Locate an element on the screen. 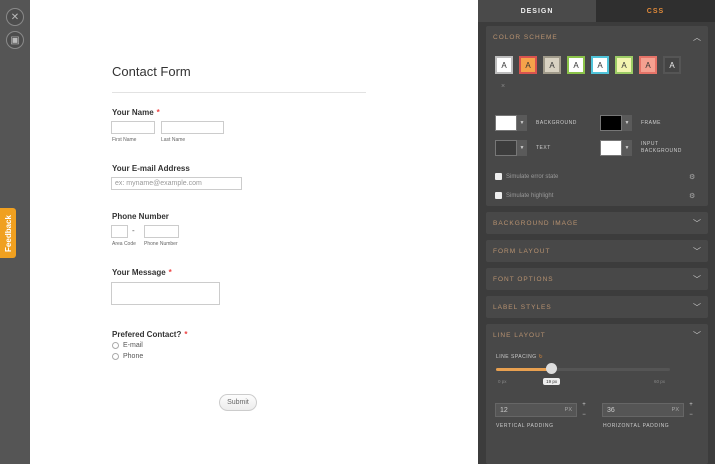 This screenshot has width=715, height=464. label-styles-section: LABEL STYLES ﹀ is located at coordinates (597, 307).